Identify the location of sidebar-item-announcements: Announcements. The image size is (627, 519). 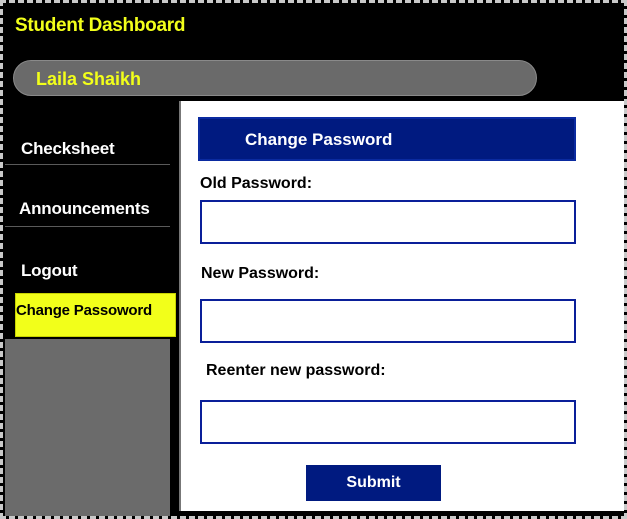
(87, 211).